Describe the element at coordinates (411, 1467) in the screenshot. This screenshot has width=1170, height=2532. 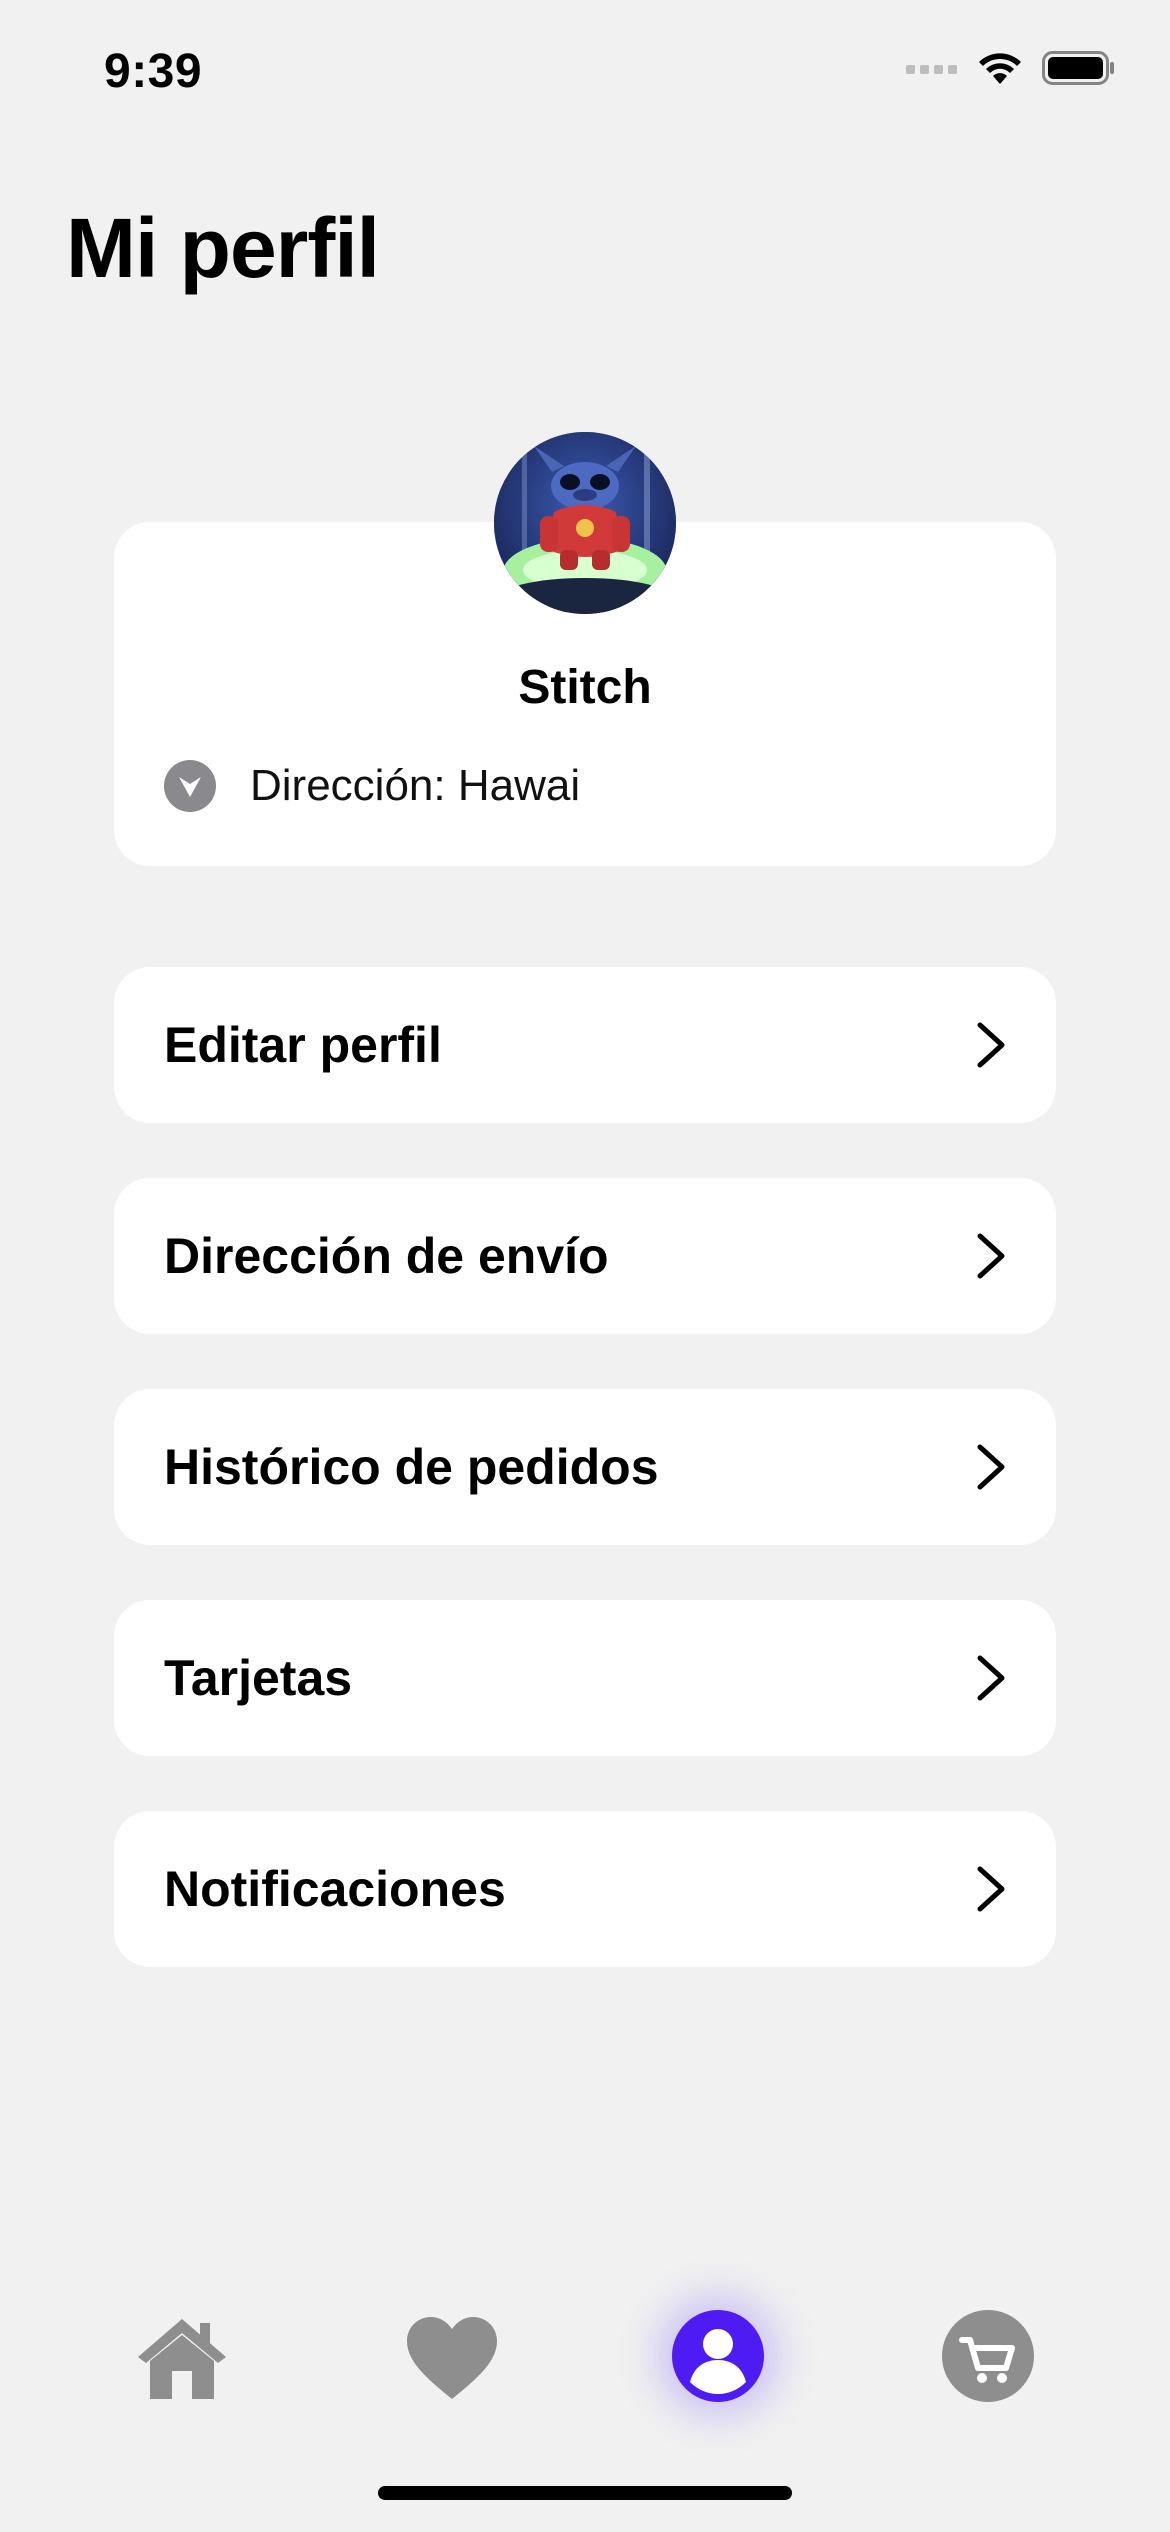
I see `menu-item-label: Histórico de pedidos` at that location.